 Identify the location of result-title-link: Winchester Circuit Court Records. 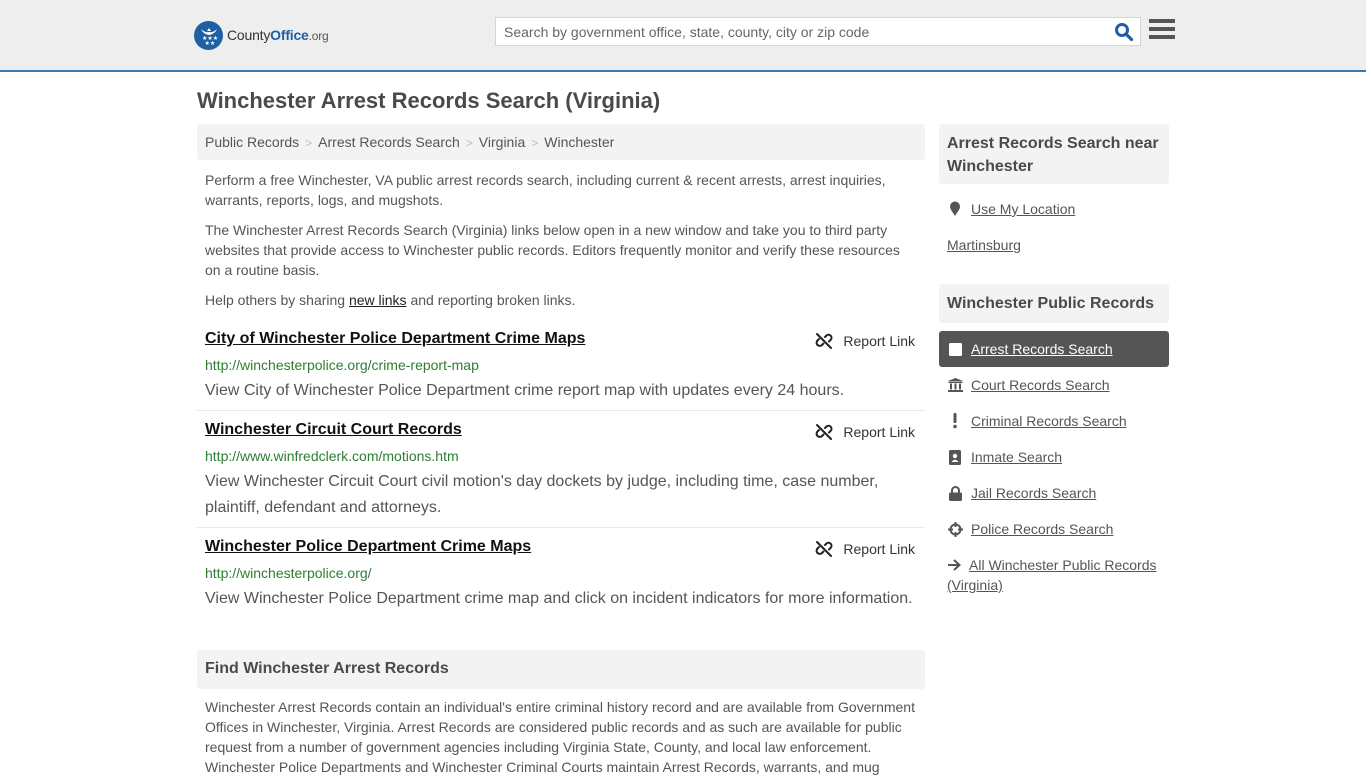
(333, 430).